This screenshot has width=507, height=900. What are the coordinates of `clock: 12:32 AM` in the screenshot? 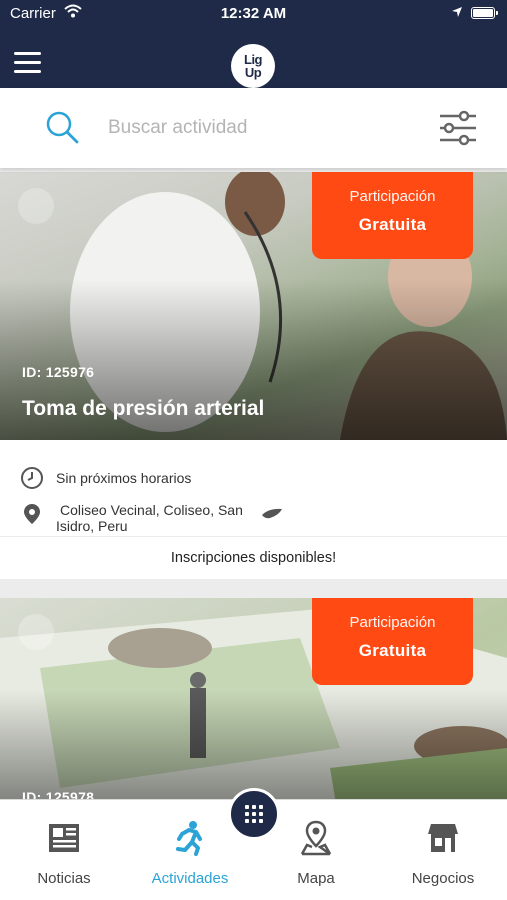 It's located at (253, 13).